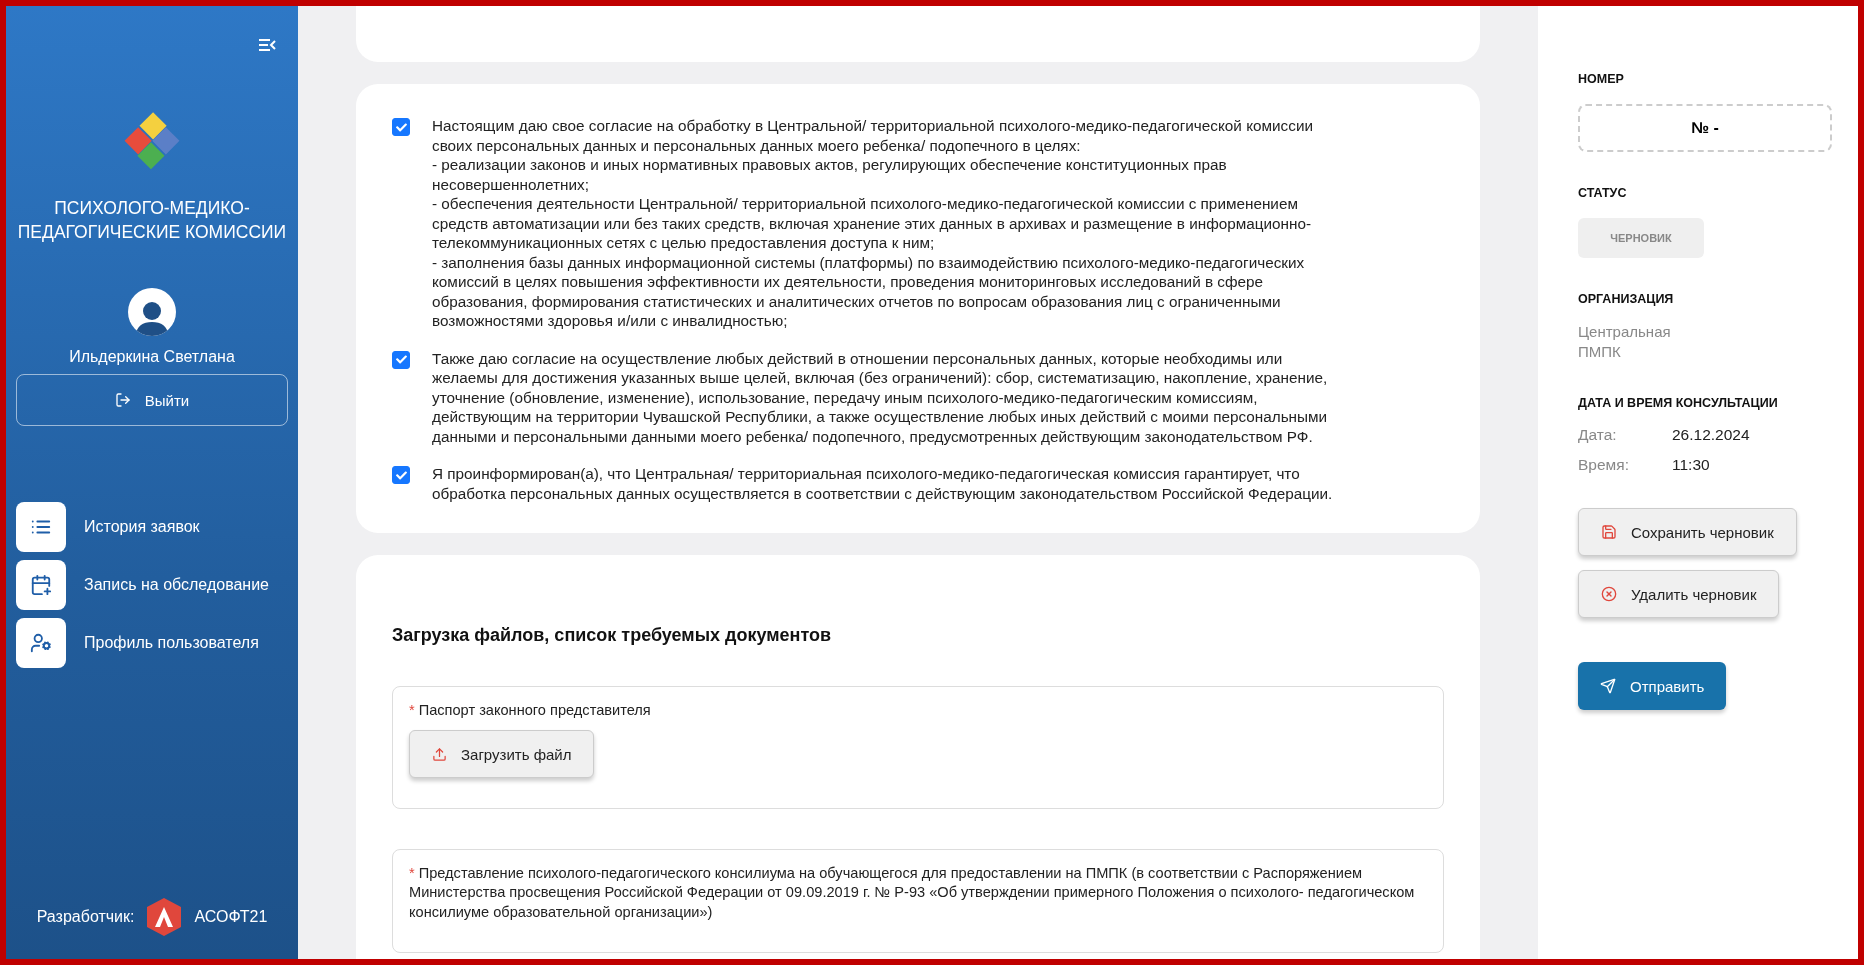 The height and width of the screenshot is (965, 1864). I want to click on calendar-icon, so click(41, 585).